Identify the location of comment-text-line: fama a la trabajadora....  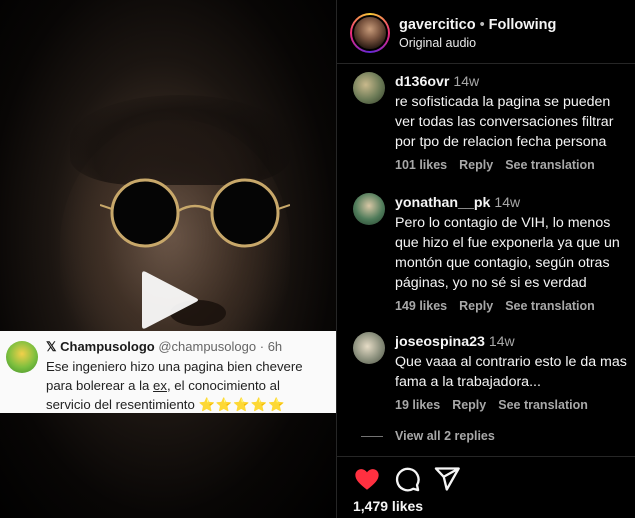
(468, 382).